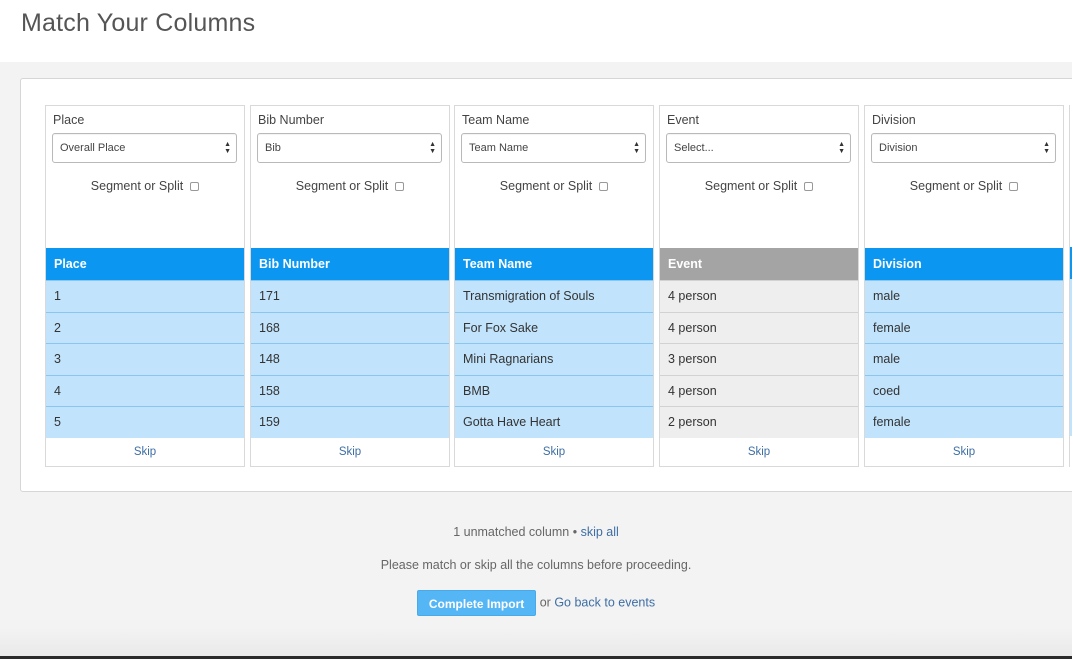  Describe the element at coordinates (554, 390) in the screenshot. I see `table-cell: BMB` at that location.